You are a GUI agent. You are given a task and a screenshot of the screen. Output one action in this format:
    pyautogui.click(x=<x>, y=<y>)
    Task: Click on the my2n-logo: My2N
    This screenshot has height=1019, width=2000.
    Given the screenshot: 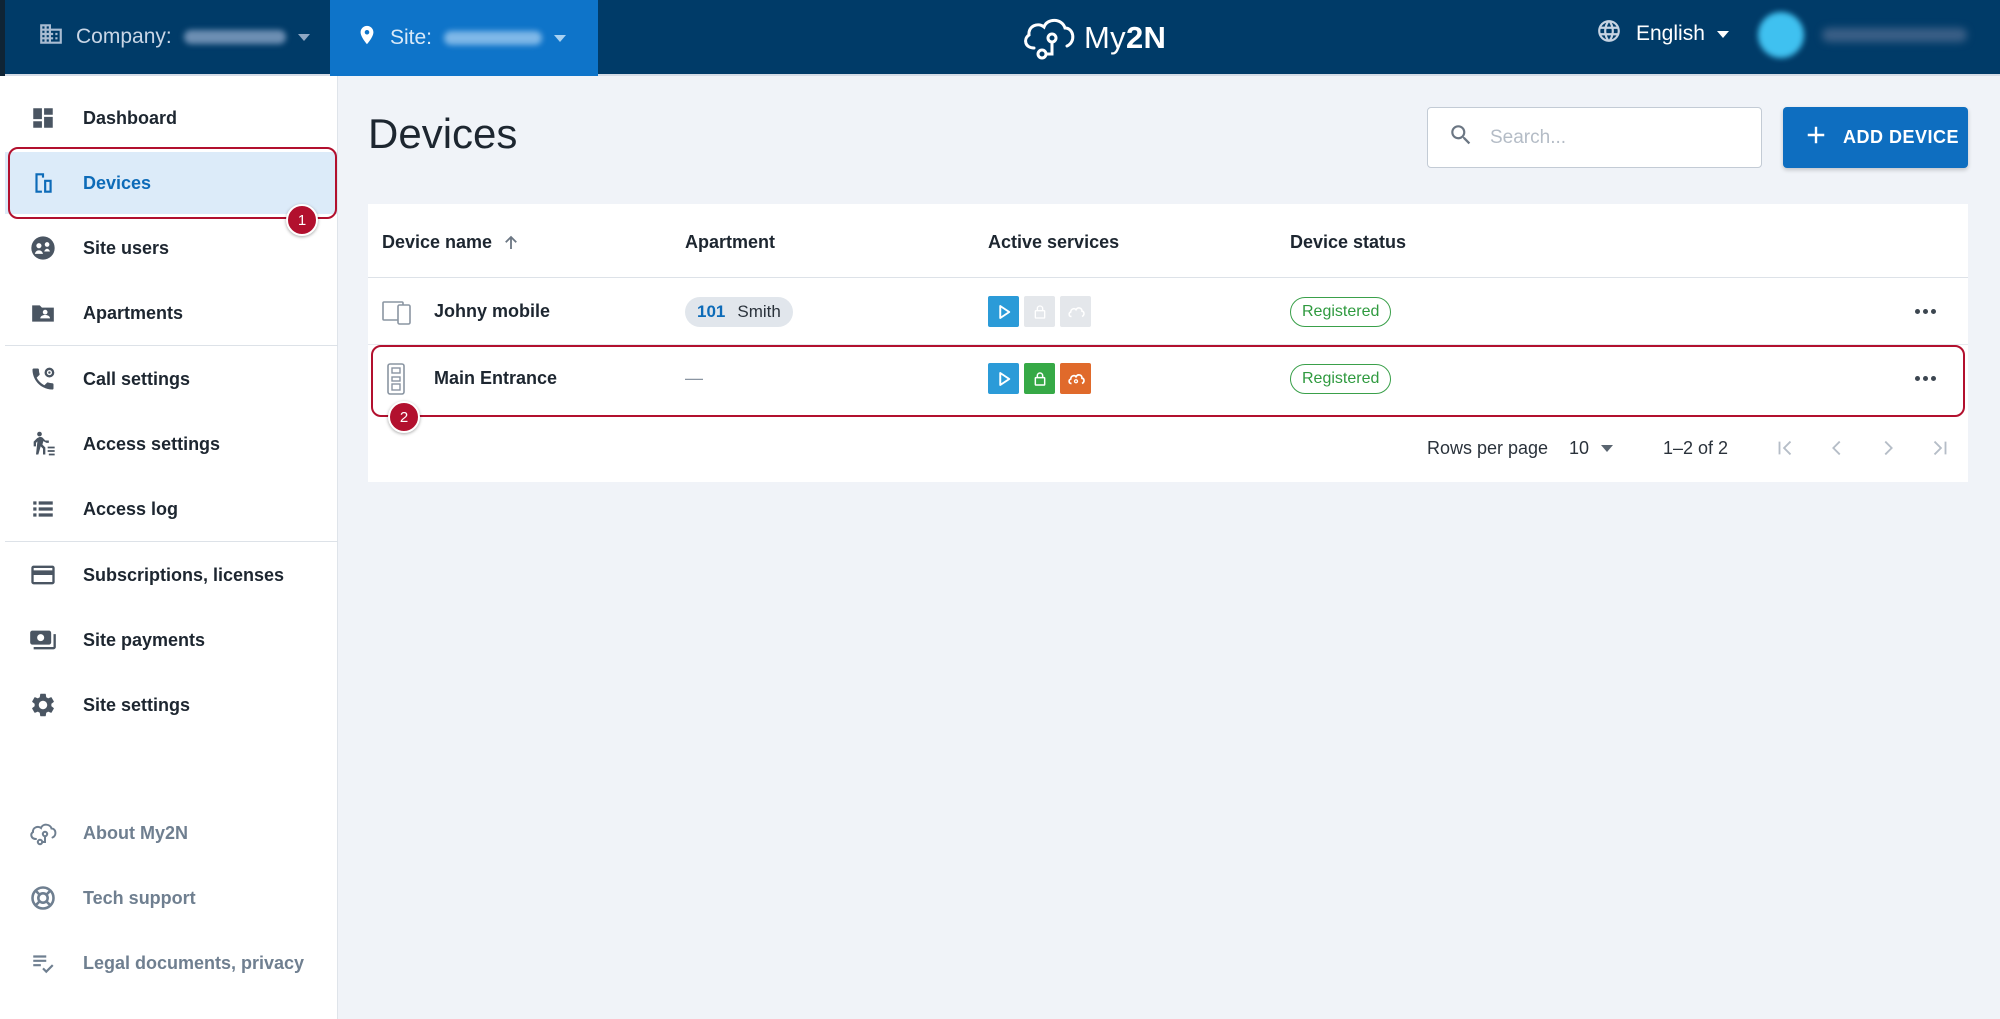 What is the action you would take?
    pyautogui.click(x=1093, y=38)
    